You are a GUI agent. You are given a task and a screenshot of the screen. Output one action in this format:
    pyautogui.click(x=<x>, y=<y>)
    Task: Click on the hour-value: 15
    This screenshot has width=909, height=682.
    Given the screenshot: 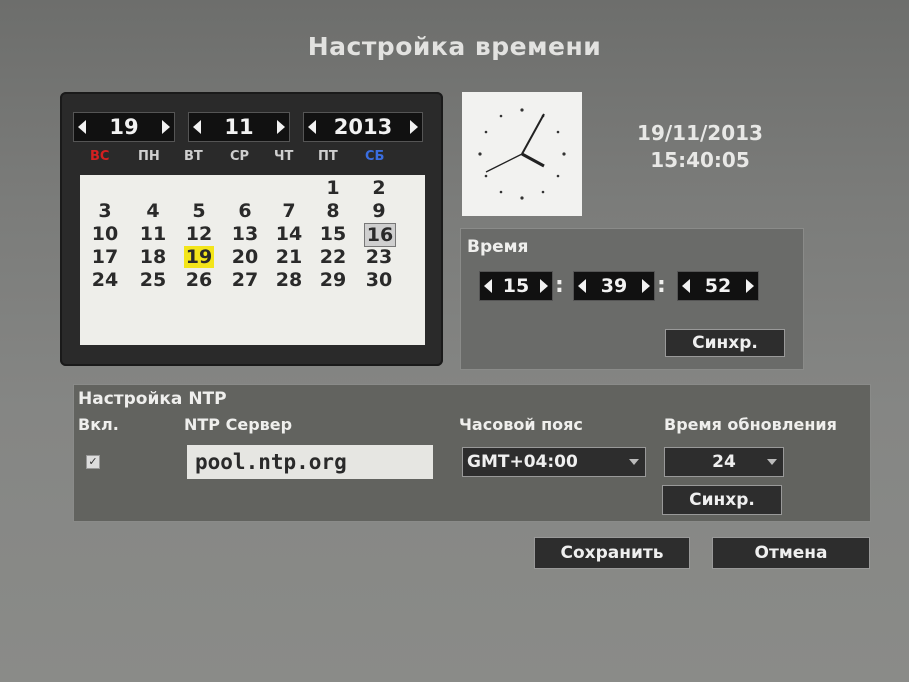 What is the action you would take?
    pyautogui.click(x=516, y=286)
    